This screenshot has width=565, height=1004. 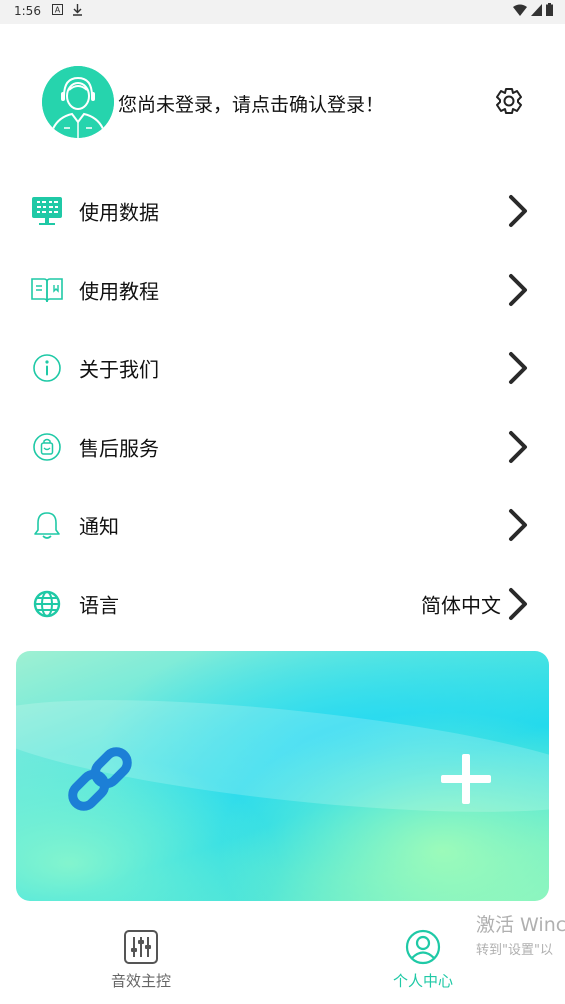 I want to click on wifi-icon, so click(x=520, y=11).